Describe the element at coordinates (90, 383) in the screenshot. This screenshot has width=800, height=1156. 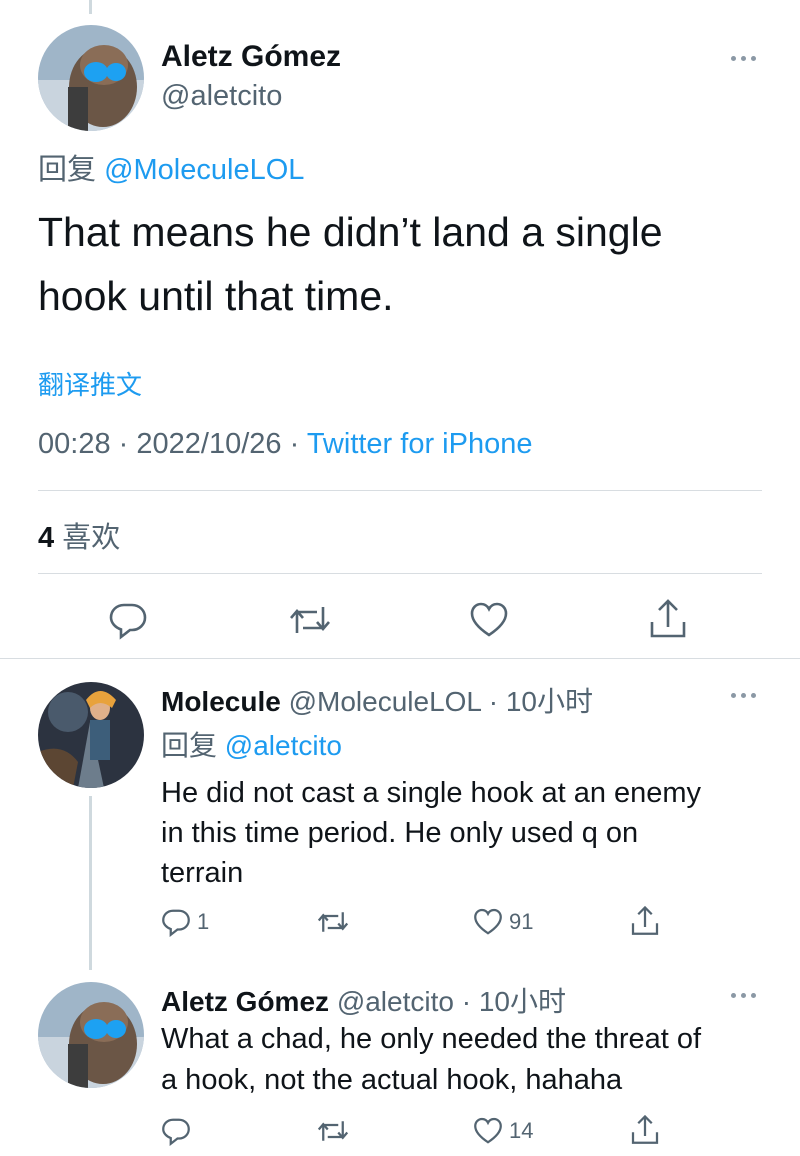
I see `translate-link: 翻译推文` at that location.